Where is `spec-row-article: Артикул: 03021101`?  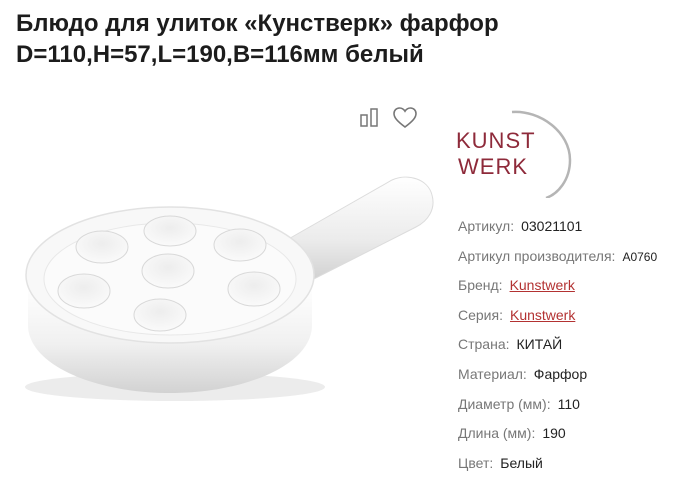
spec-row-article: Артикул: 03021101 is located at coordinates (577, 233).